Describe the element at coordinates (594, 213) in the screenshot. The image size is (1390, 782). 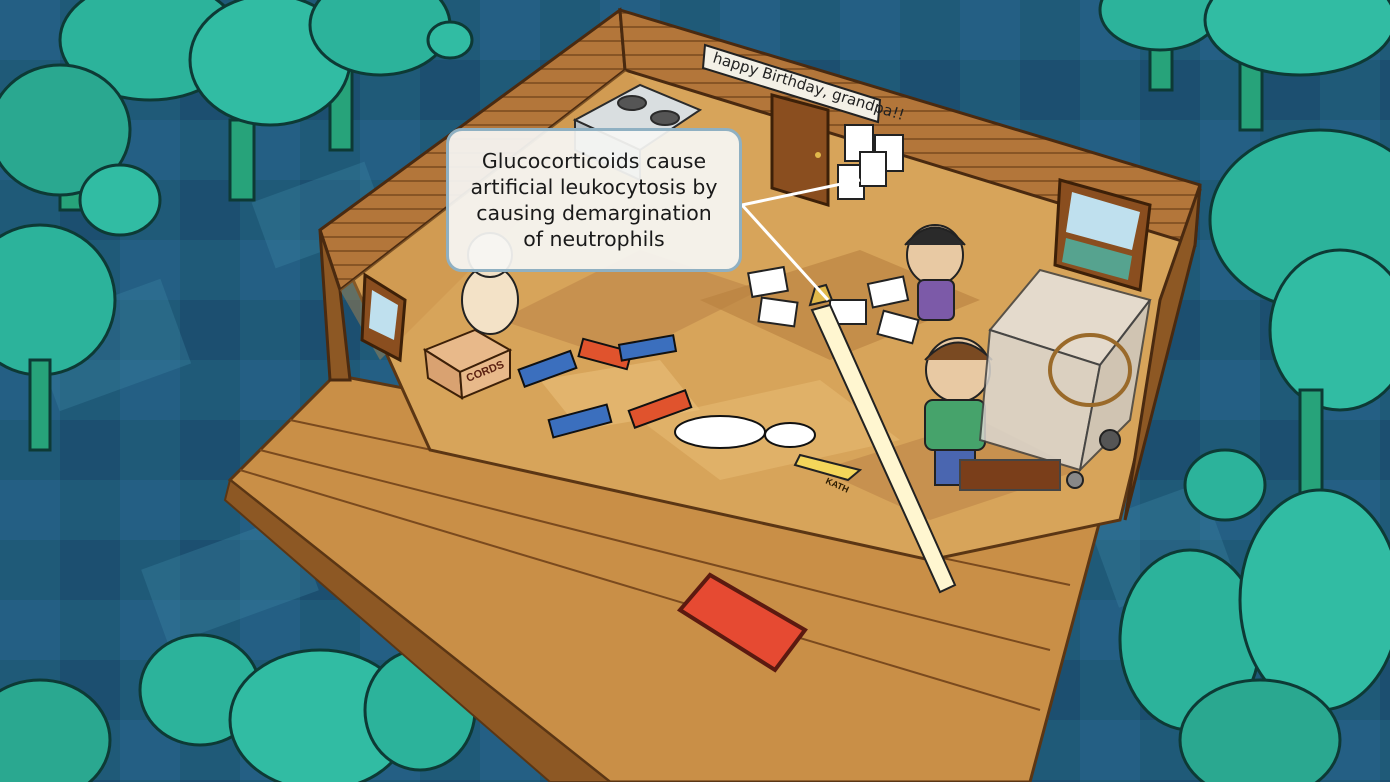
I see `callout-line-3: causing demargination` at that location.